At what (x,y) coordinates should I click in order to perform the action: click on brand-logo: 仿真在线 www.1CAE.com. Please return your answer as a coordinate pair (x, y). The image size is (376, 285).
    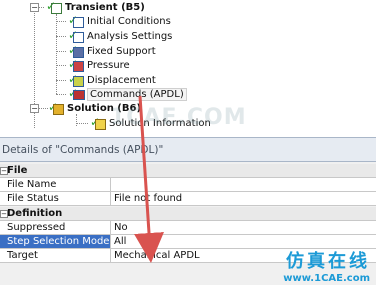
    Looking at the image, I should click on (326, 265).